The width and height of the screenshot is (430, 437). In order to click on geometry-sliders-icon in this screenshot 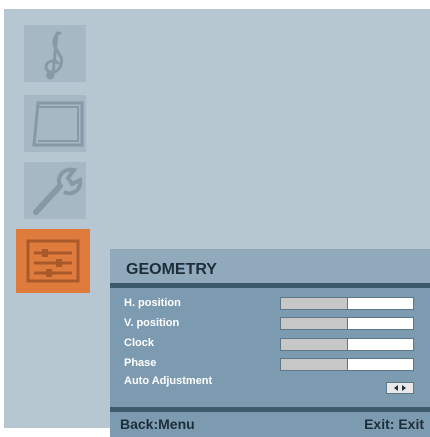, I will do `click(53, 261)`.